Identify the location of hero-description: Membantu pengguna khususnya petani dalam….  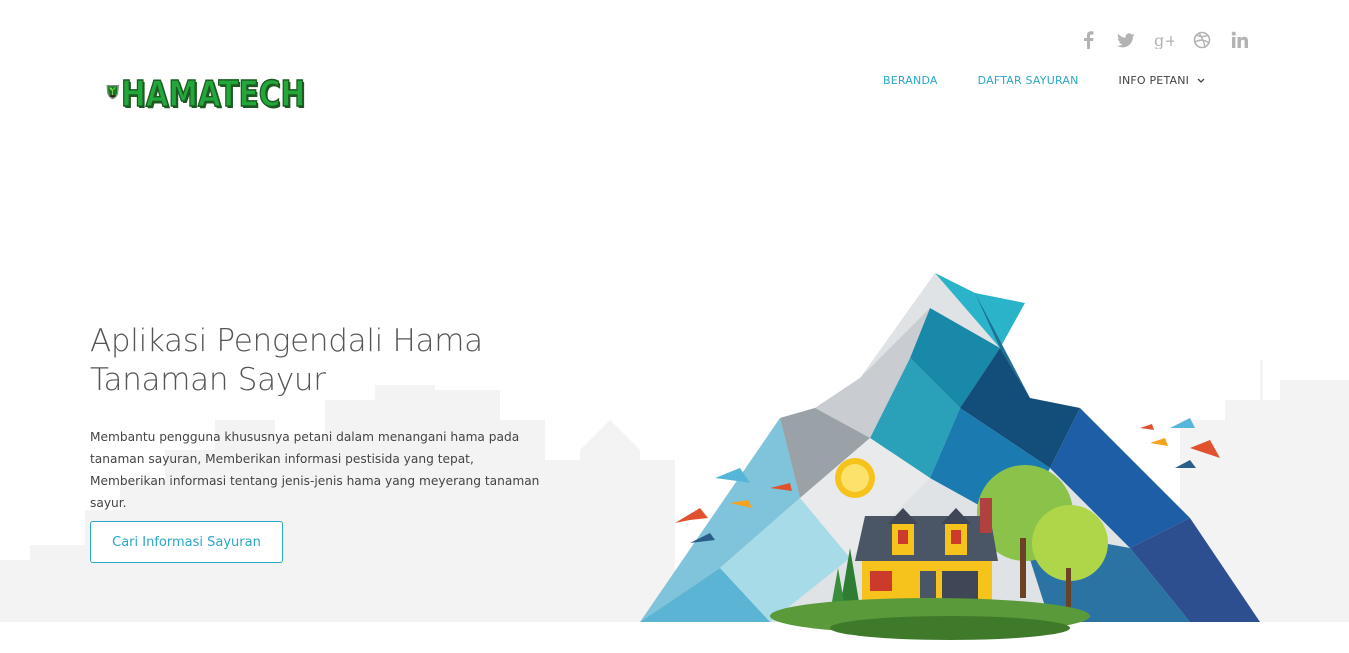
(315, 470).